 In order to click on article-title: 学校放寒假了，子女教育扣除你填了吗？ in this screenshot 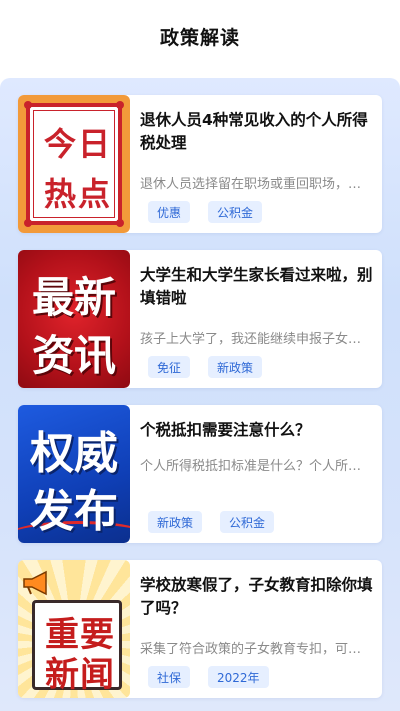, I will do `click(257, 597)`.